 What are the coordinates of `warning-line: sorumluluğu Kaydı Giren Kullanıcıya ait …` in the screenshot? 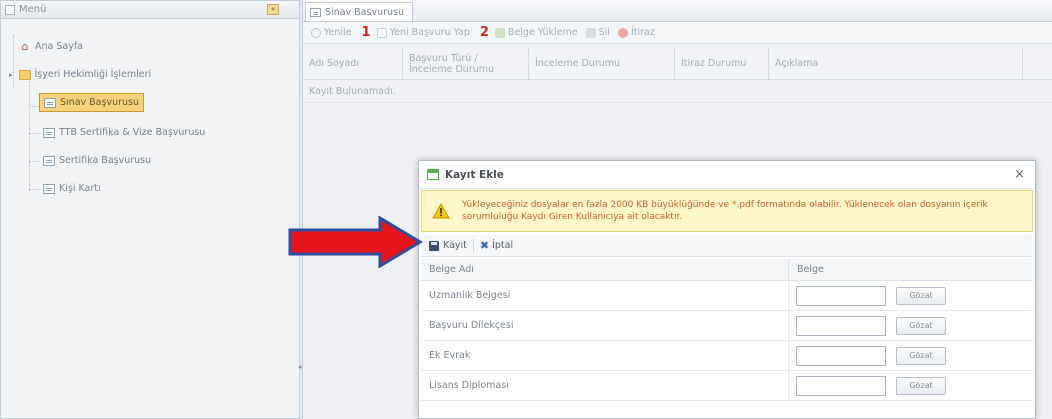 It's located at (572, 217).